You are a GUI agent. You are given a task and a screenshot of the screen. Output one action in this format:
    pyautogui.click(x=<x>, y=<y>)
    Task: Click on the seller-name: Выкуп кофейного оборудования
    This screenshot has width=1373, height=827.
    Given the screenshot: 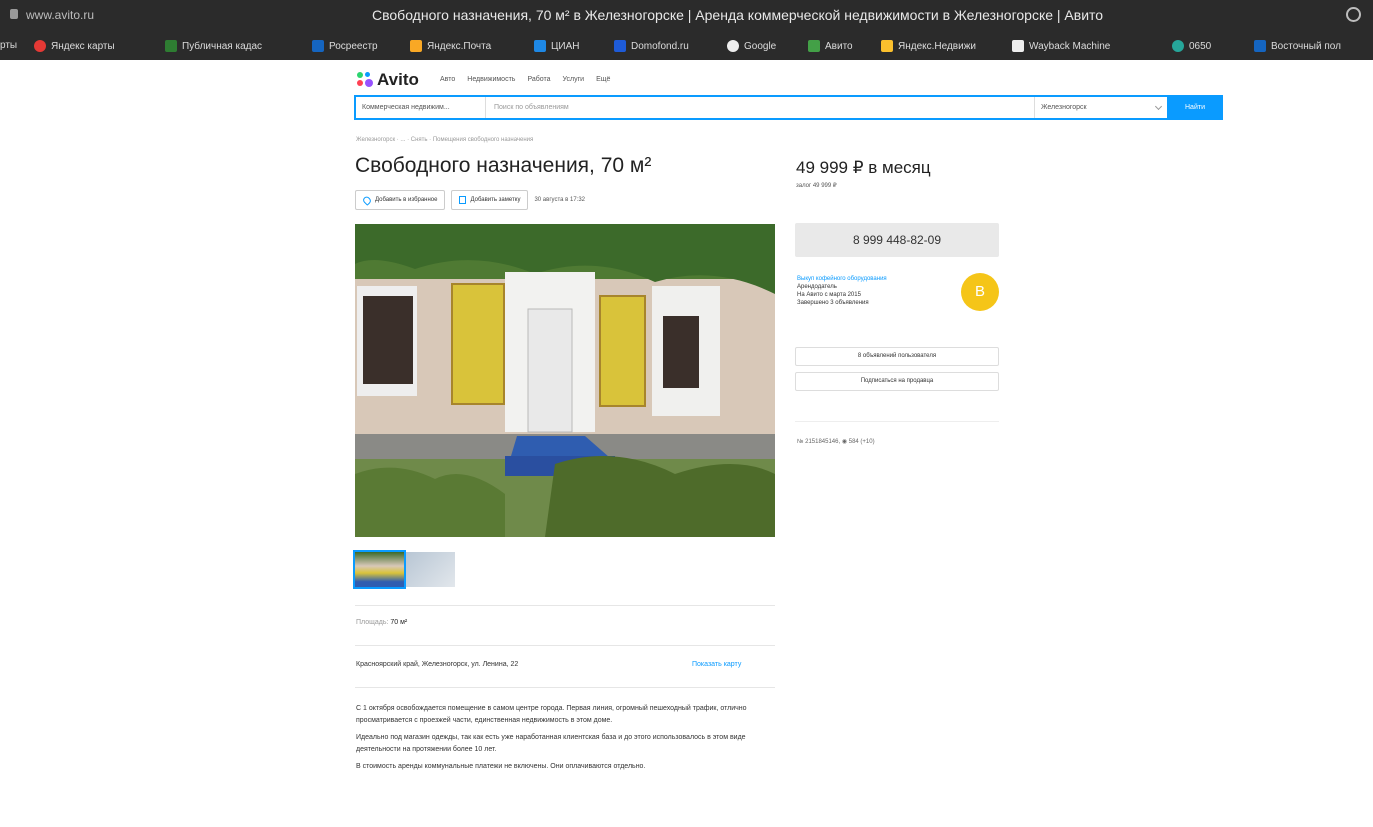 What is the action you would take?
    pyautogui.click(x=867, y=279)
    